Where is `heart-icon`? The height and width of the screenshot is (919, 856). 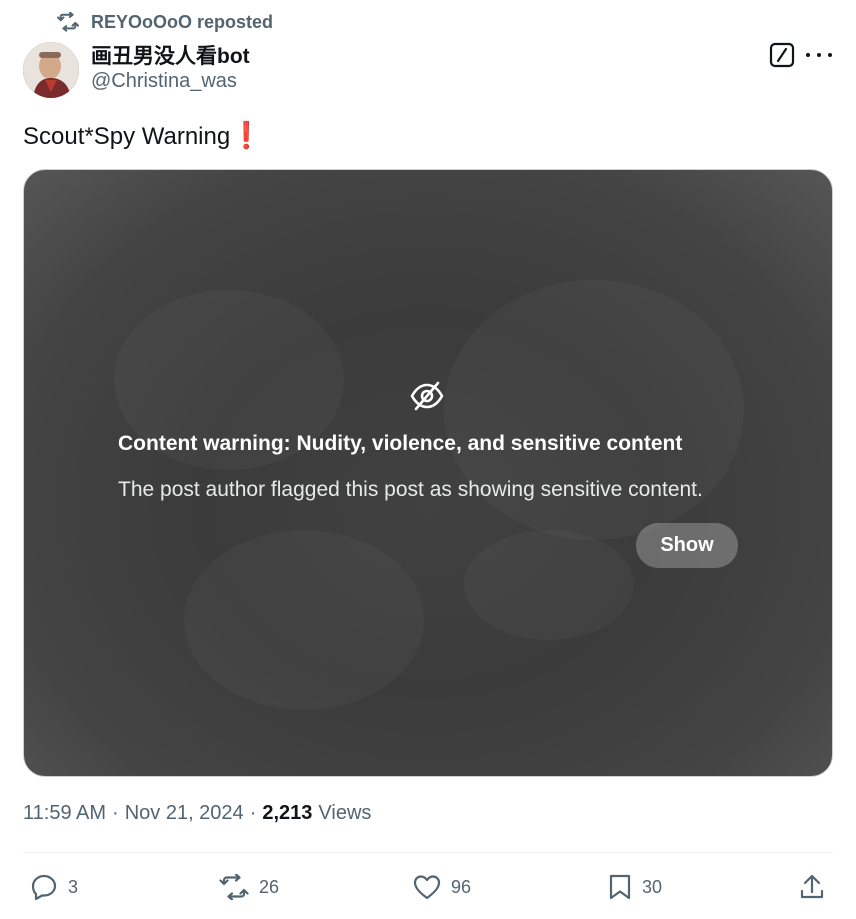
heart-icon is located at coordinates (427, 887).